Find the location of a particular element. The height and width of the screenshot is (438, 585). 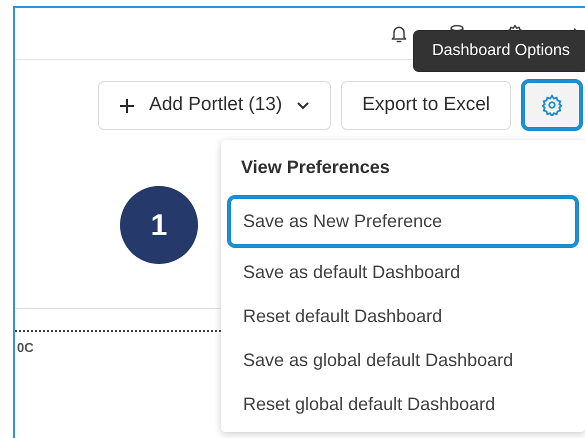

menu-item: Save as global default Dashboard is located at coordinates (403, 360).